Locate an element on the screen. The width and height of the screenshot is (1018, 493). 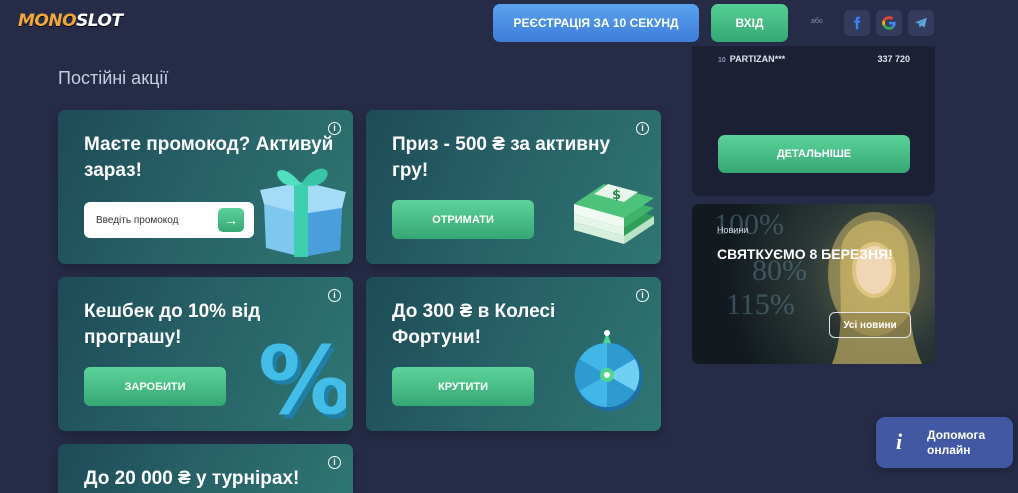
leaderboard-score: 337 720 is located at coordinates (893, 59).